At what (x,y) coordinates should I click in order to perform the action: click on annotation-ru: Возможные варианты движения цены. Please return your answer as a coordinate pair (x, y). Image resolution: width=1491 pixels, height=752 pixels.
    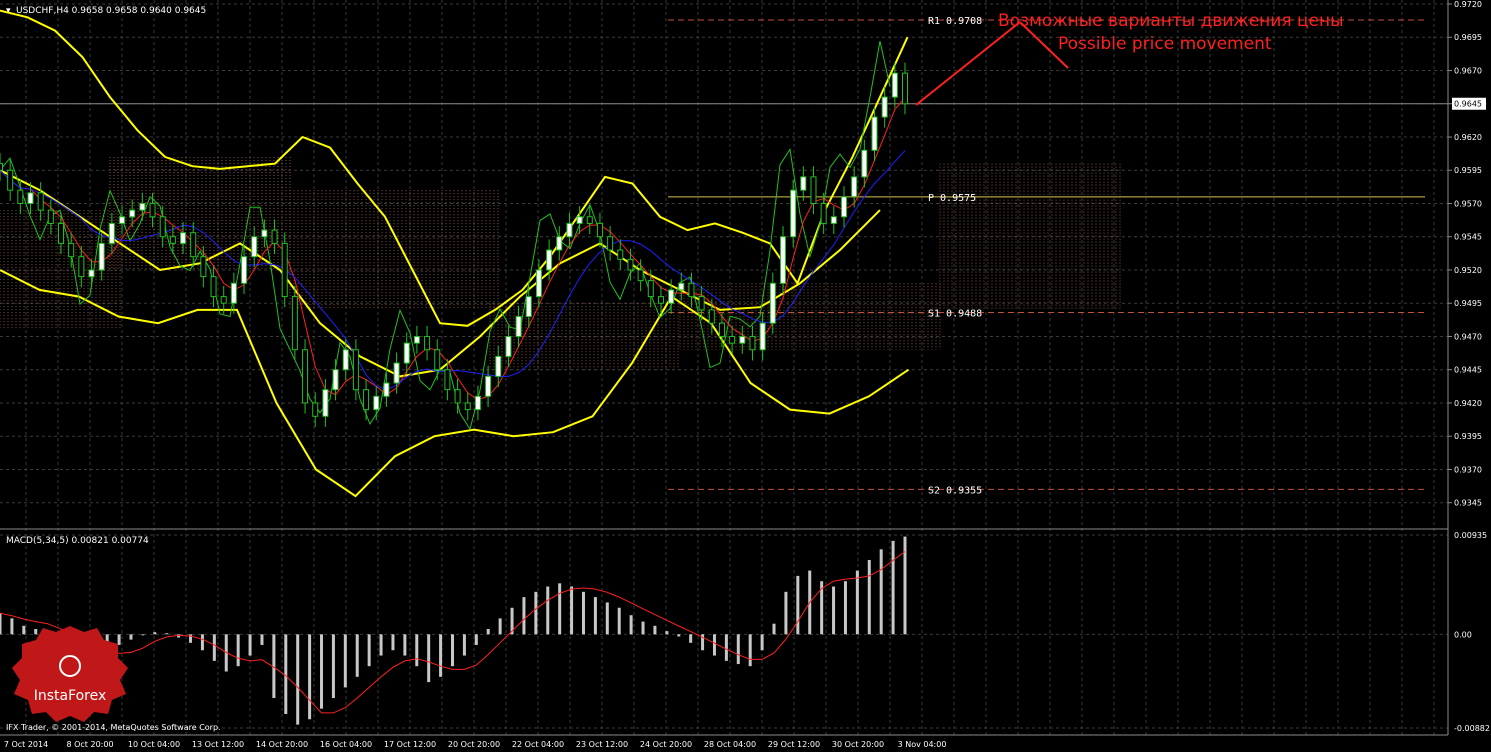
    Looking at the image, I should click on (1171, 21).